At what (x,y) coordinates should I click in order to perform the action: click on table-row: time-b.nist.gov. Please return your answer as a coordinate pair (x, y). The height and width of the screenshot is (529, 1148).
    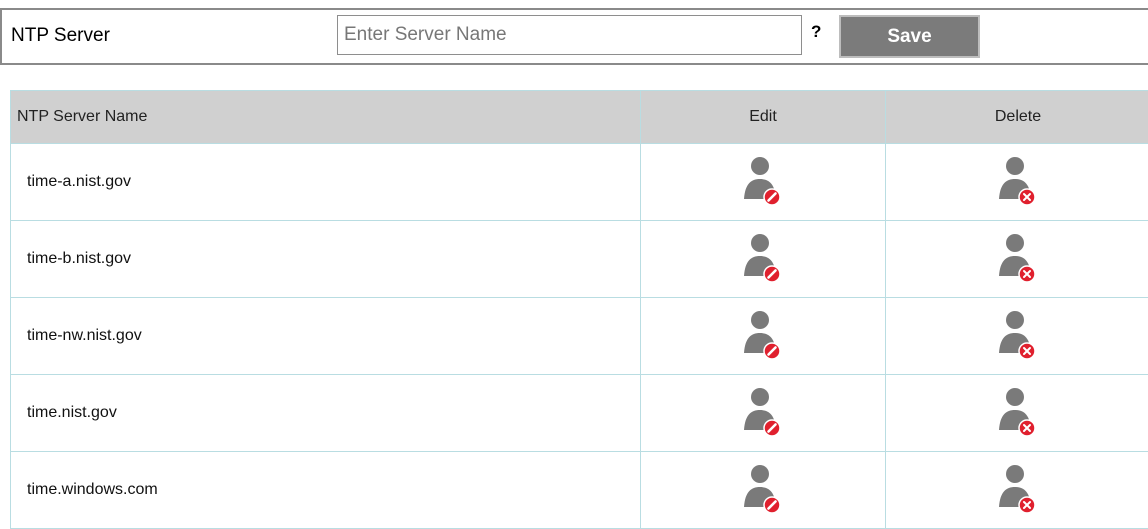
    Looking at the image, I should click on (579, 259).